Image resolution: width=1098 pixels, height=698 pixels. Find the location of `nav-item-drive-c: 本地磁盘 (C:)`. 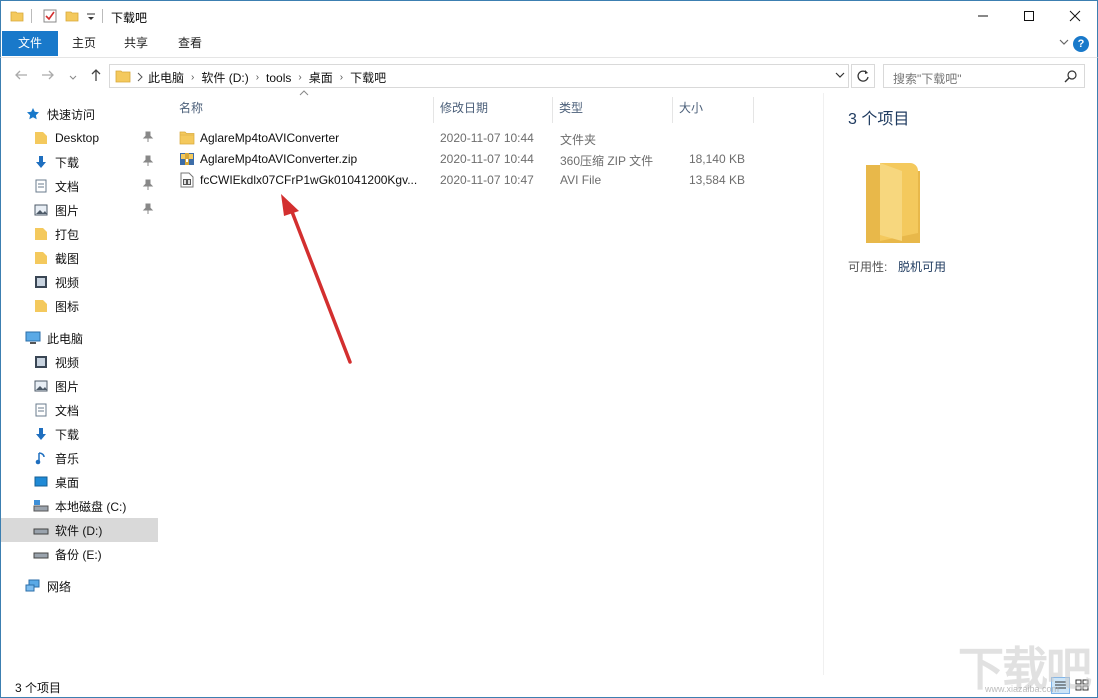

nav-item-drive-c: 本地磁盘 (C:) is located at coordinates (79, 506).